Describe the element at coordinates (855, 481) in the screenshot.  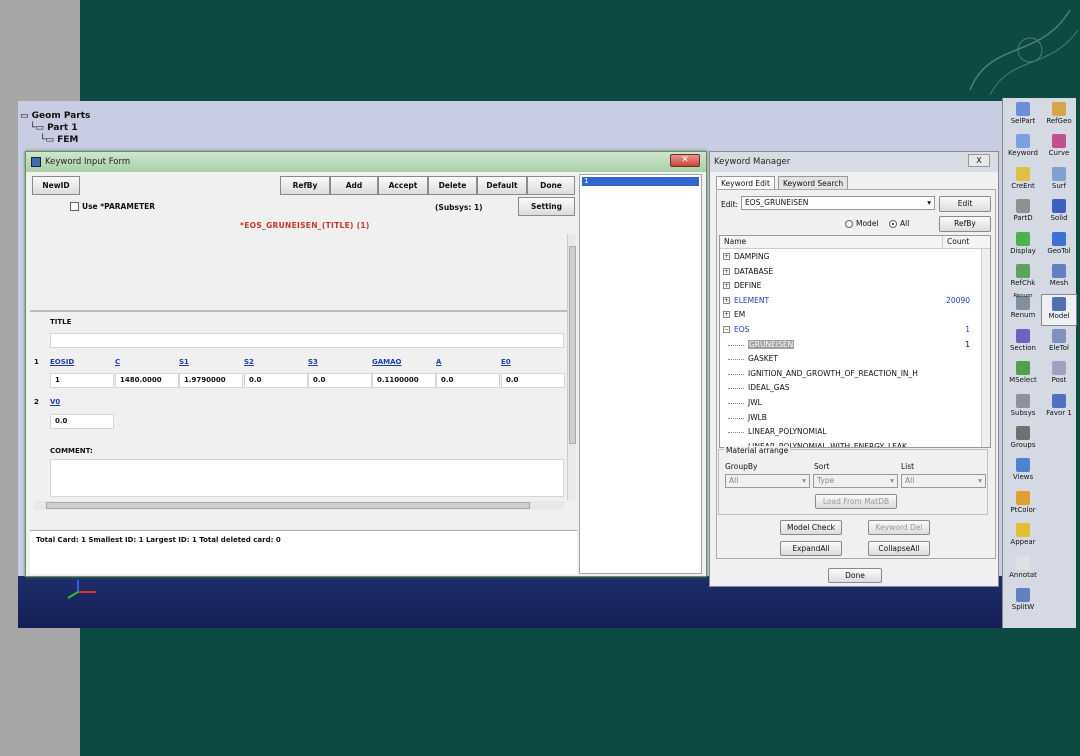
I see `sort-select: Type ▾` at that location.